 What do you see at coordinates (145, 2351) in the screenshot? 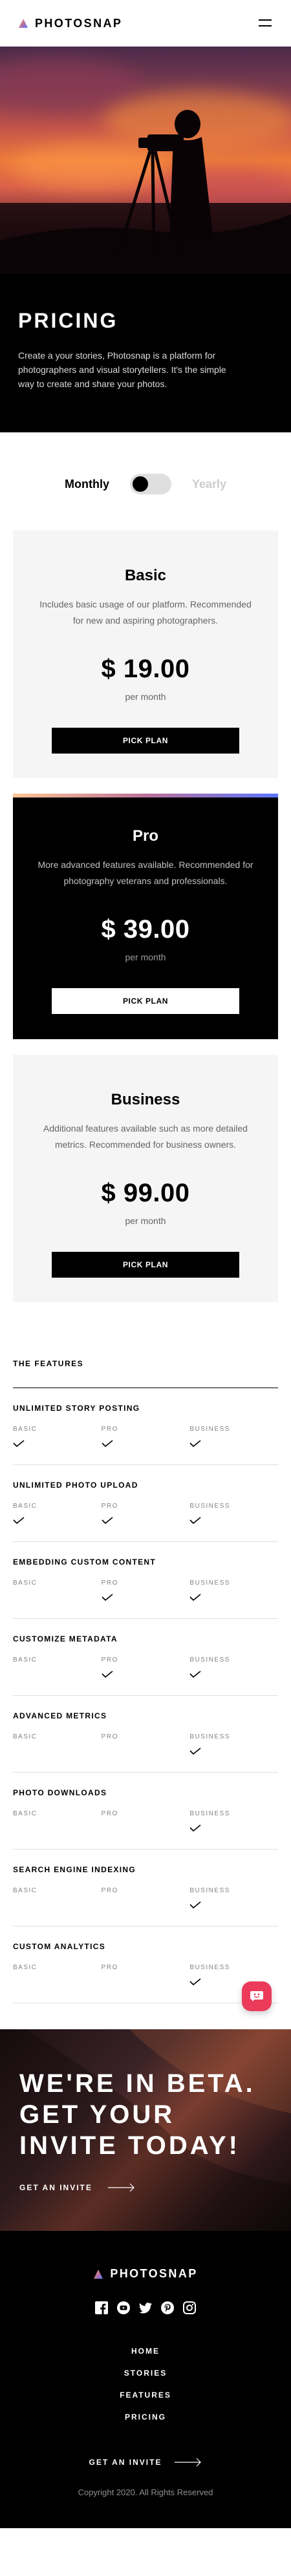
I see `footer-nav-home: HOME` at bounding box center [145, 2351].